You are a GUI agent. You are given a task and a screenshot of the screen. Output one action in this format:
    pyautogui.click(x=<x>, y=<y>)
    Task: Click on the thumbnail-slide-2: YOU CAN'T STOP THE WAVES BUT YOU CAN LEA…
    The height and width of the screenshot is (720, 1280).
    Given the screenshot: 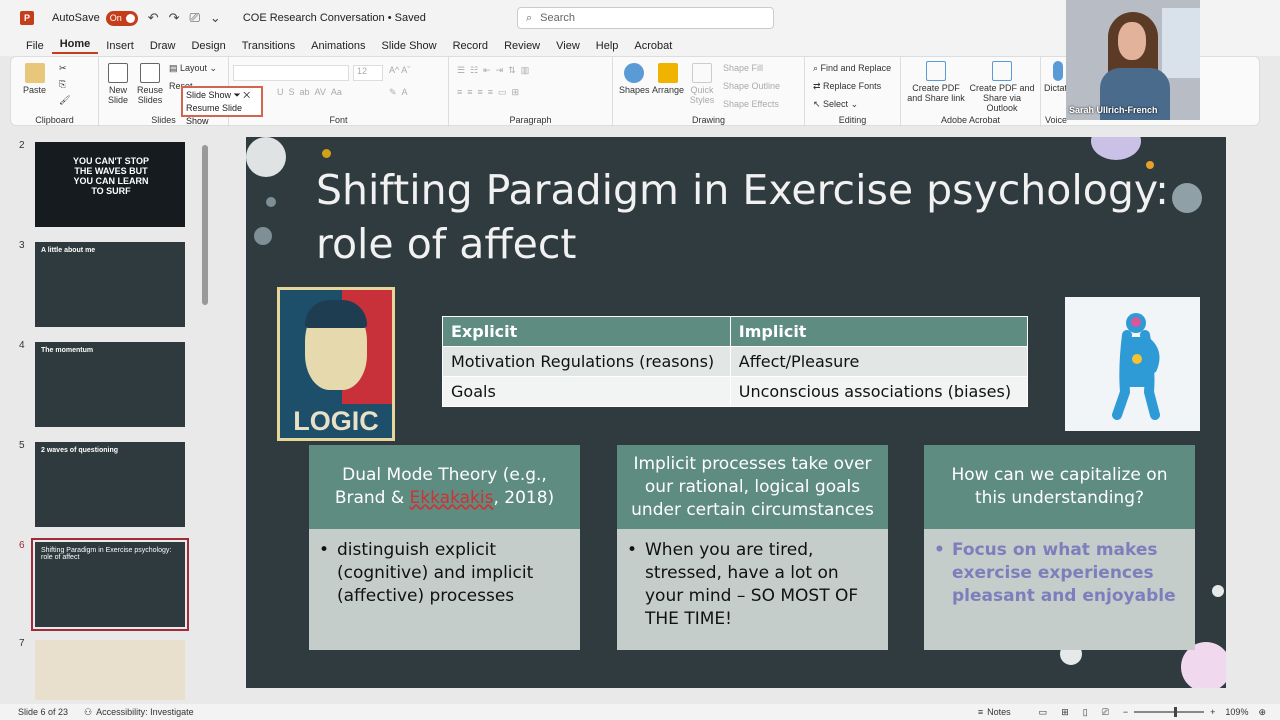 What is the action you would take?
    pyautogui.click(x=110, y=184)
    